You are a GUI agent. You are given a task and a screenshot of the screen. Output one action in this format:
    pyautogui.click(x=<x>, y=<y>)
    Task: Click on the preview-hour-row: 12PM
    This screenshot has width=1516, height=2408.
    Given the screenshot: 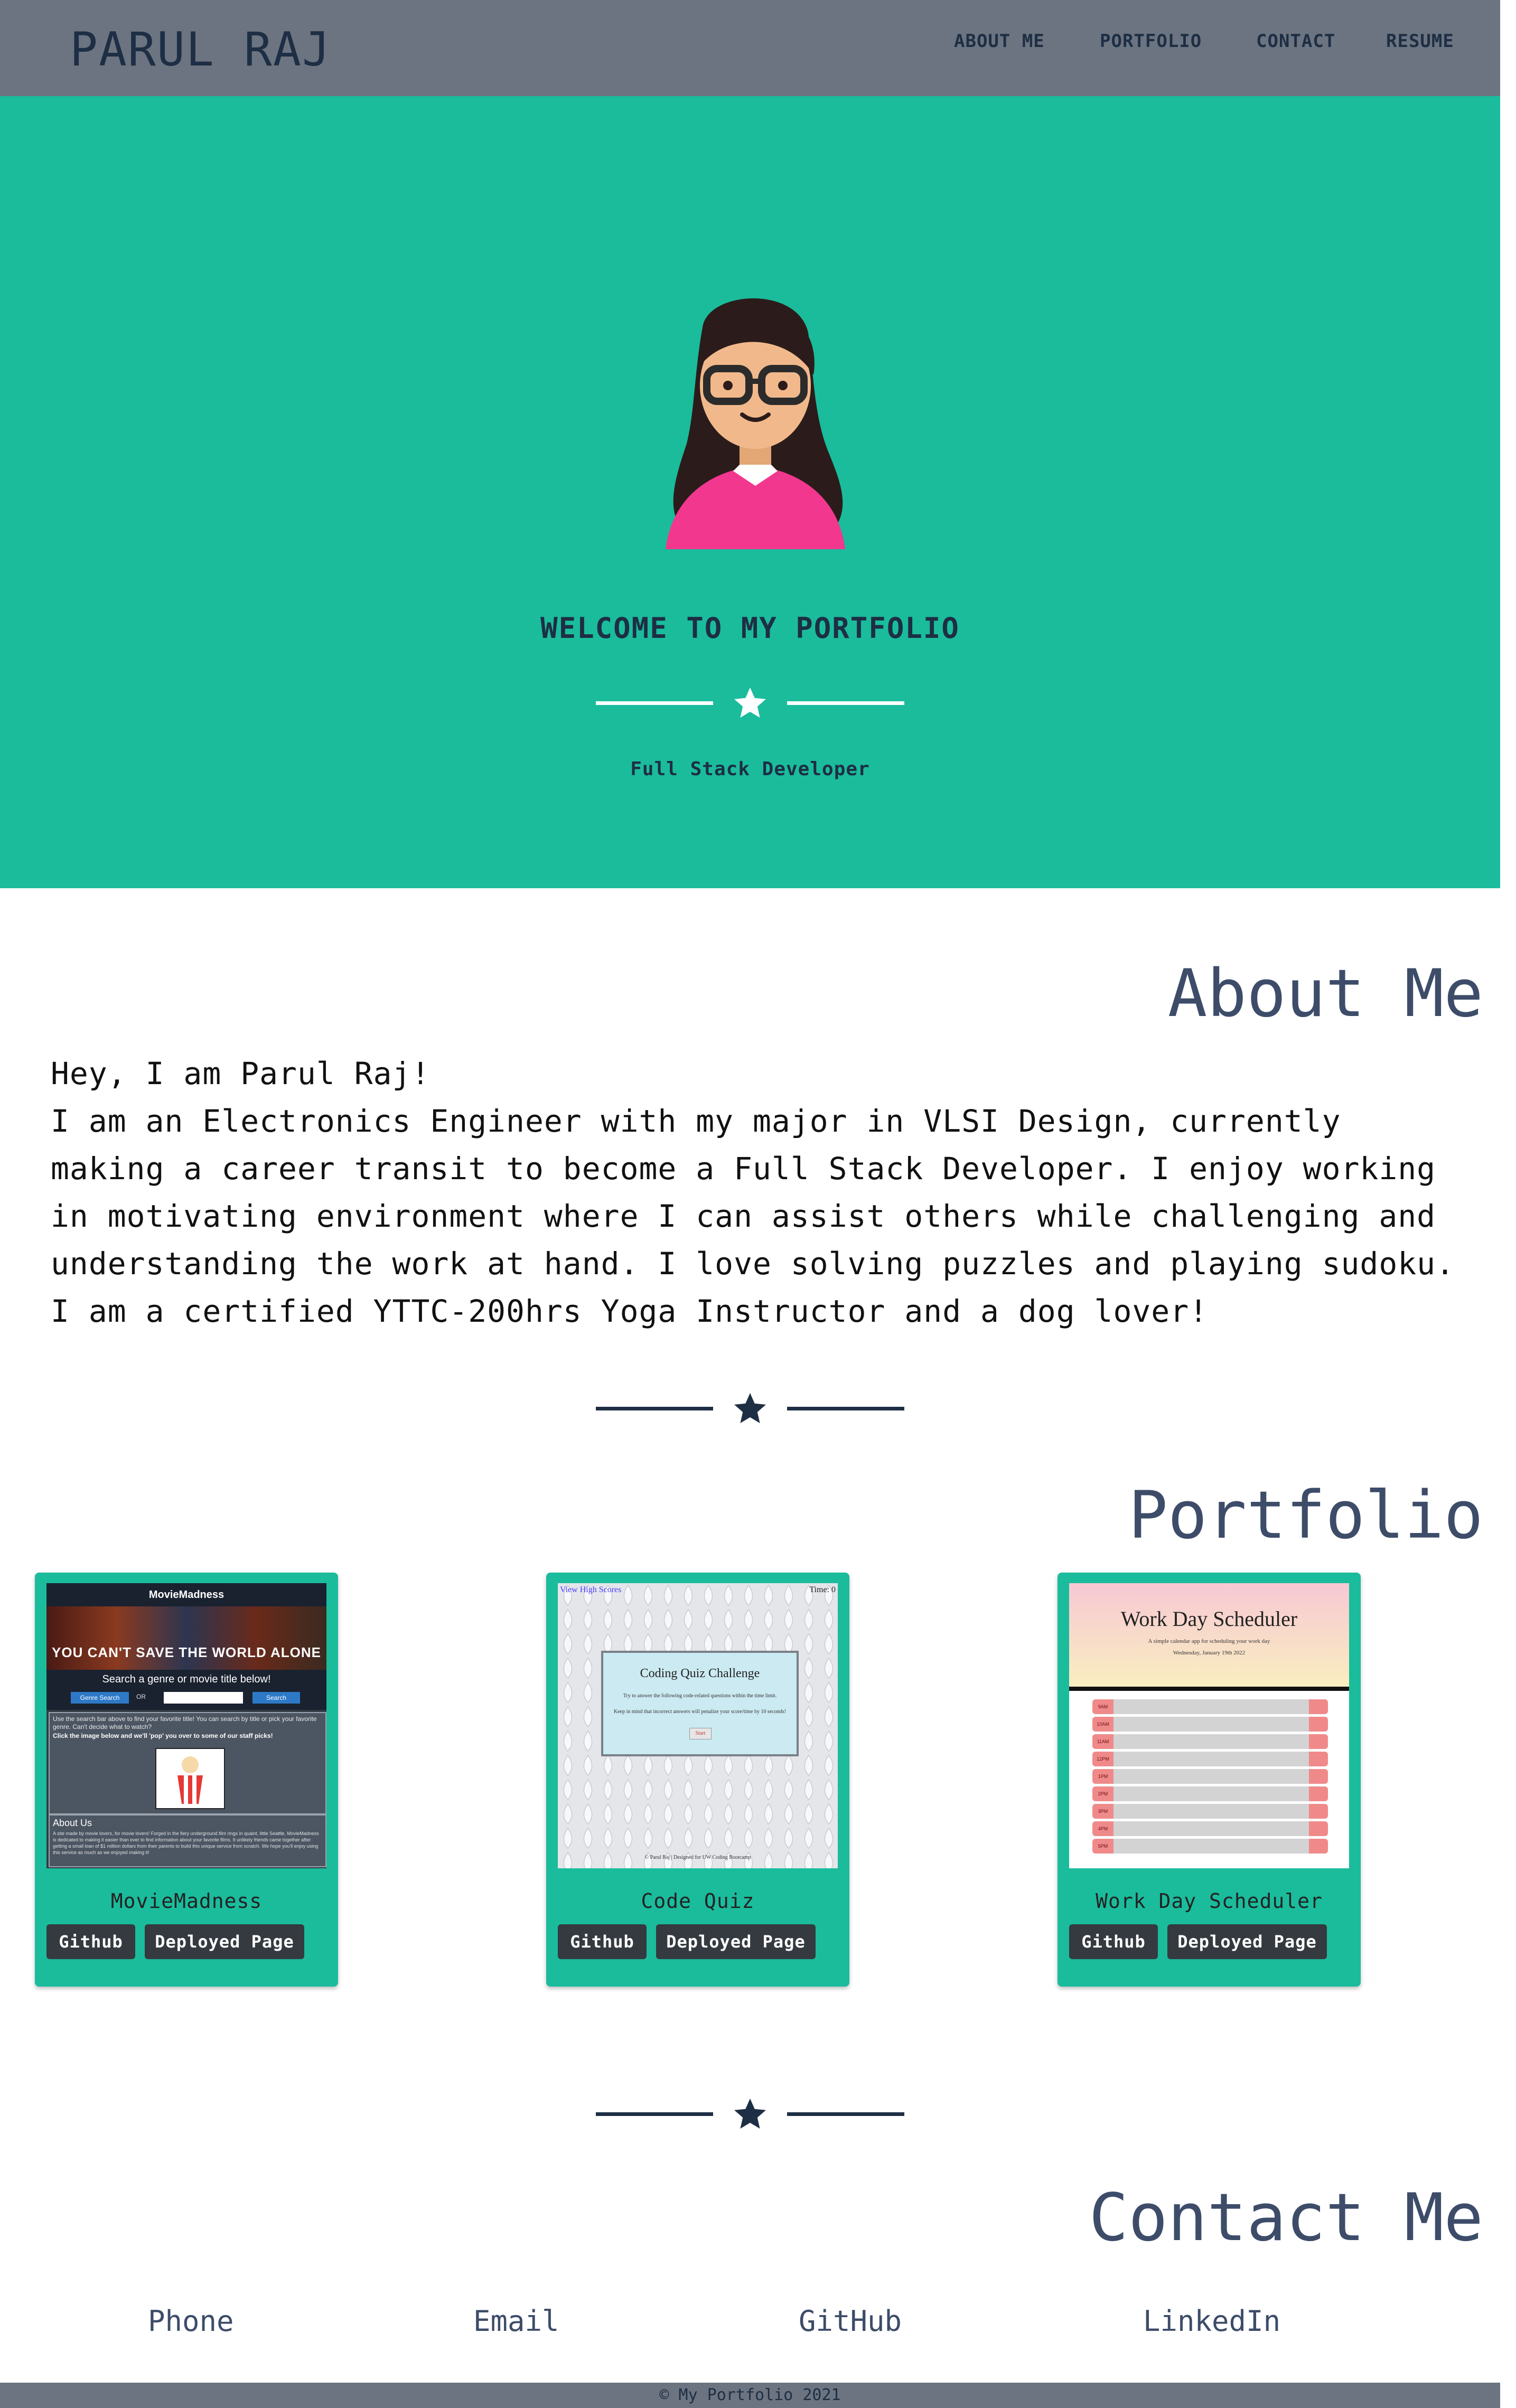 What is the action you would take?
    pyautogui.click(x=1210, y=1759)
    